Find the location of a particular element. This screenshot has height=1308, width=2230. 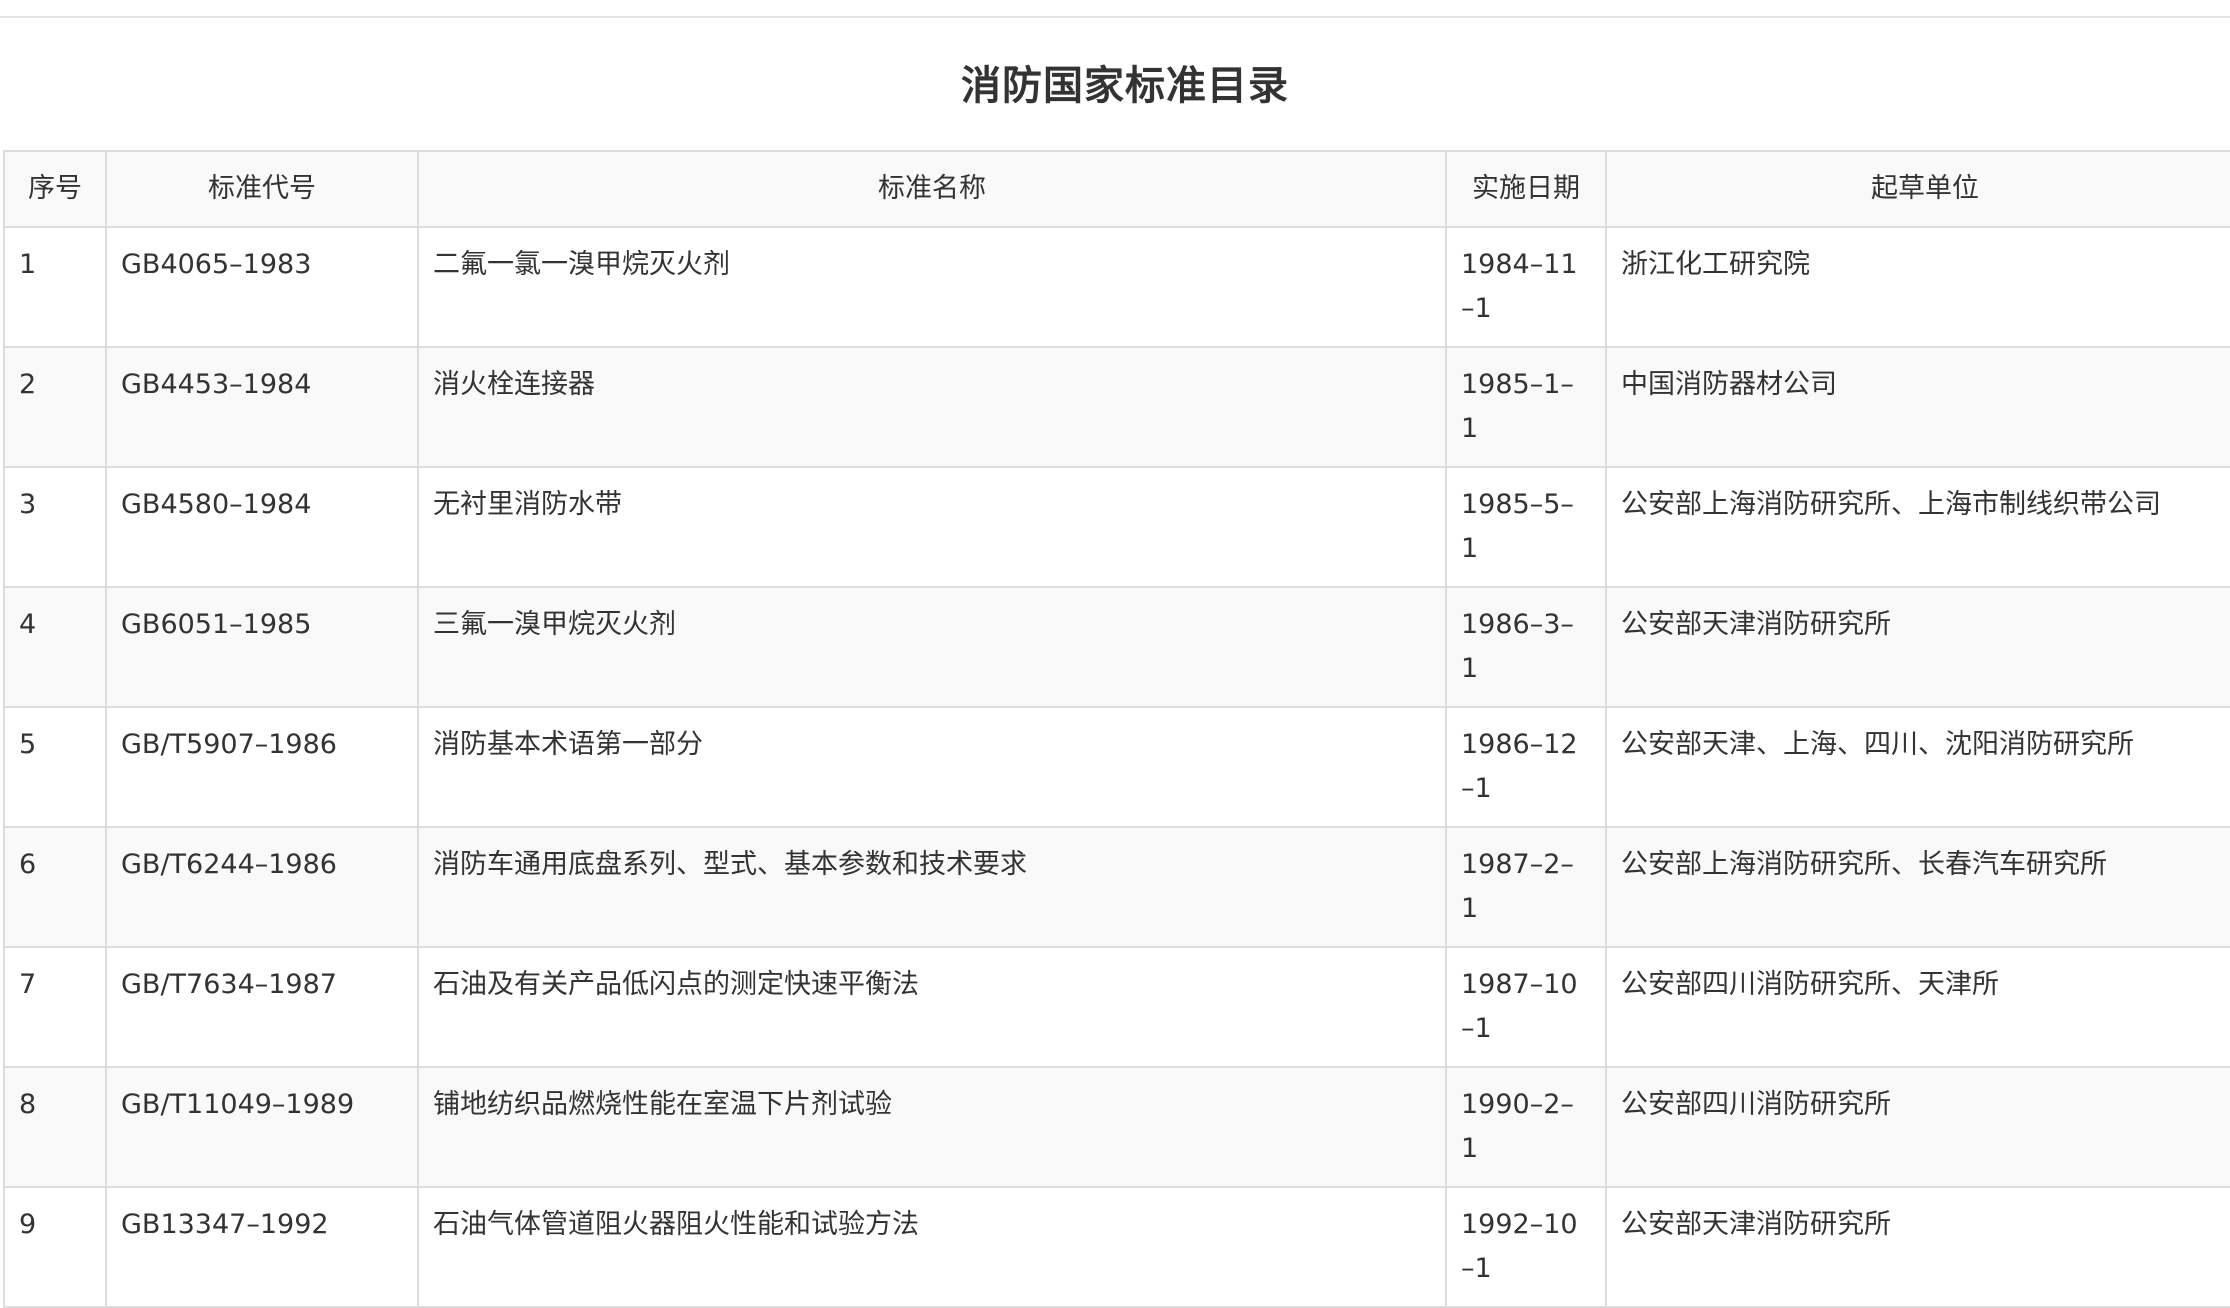

cell-date: 1985–1–1 is located at coordinates (1526, 407).